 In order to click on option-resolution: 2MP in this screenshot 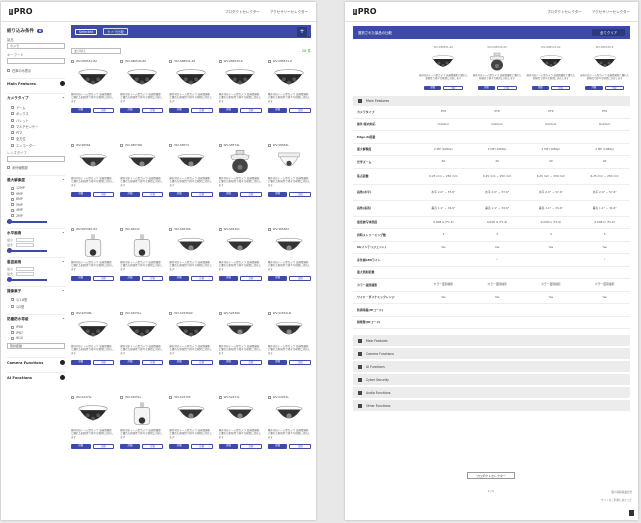, I will do `click(38, 216)`.